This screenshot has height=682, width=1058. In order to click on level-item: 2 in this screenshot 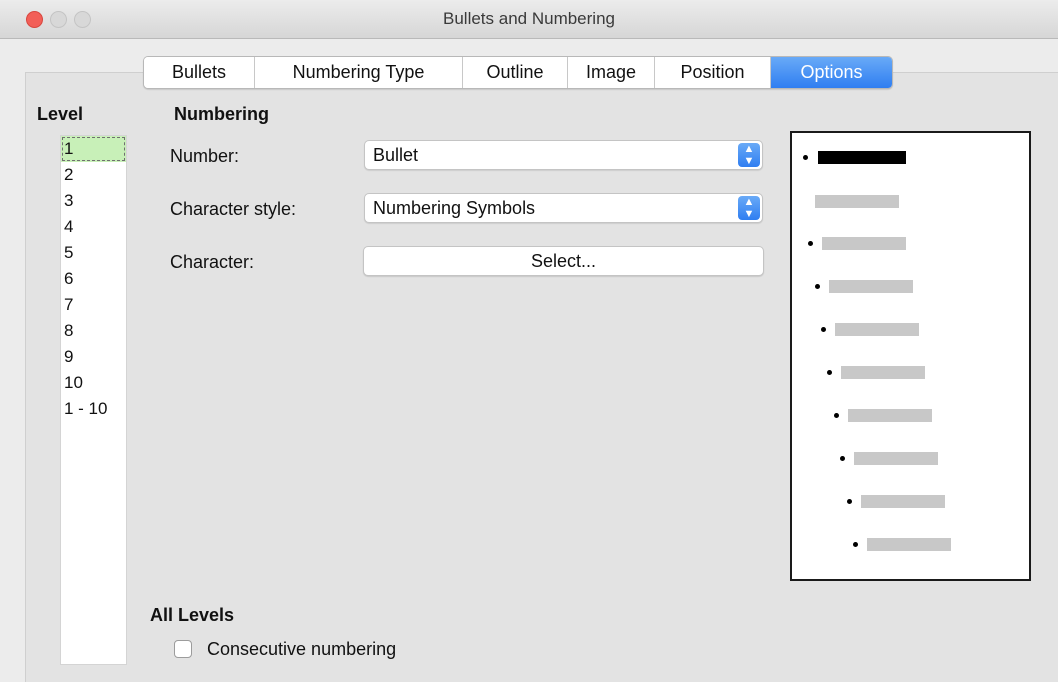, I will do `click(93, 175)`.